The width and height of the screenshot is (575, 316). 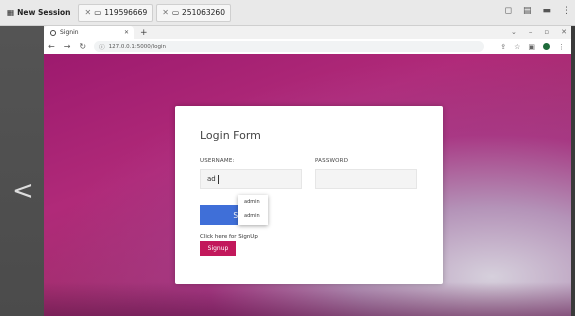 What do you see at coordinates (144, 33) in the screenshot?
I see `new-tab-icon: +` at bounding box center [144, 33].